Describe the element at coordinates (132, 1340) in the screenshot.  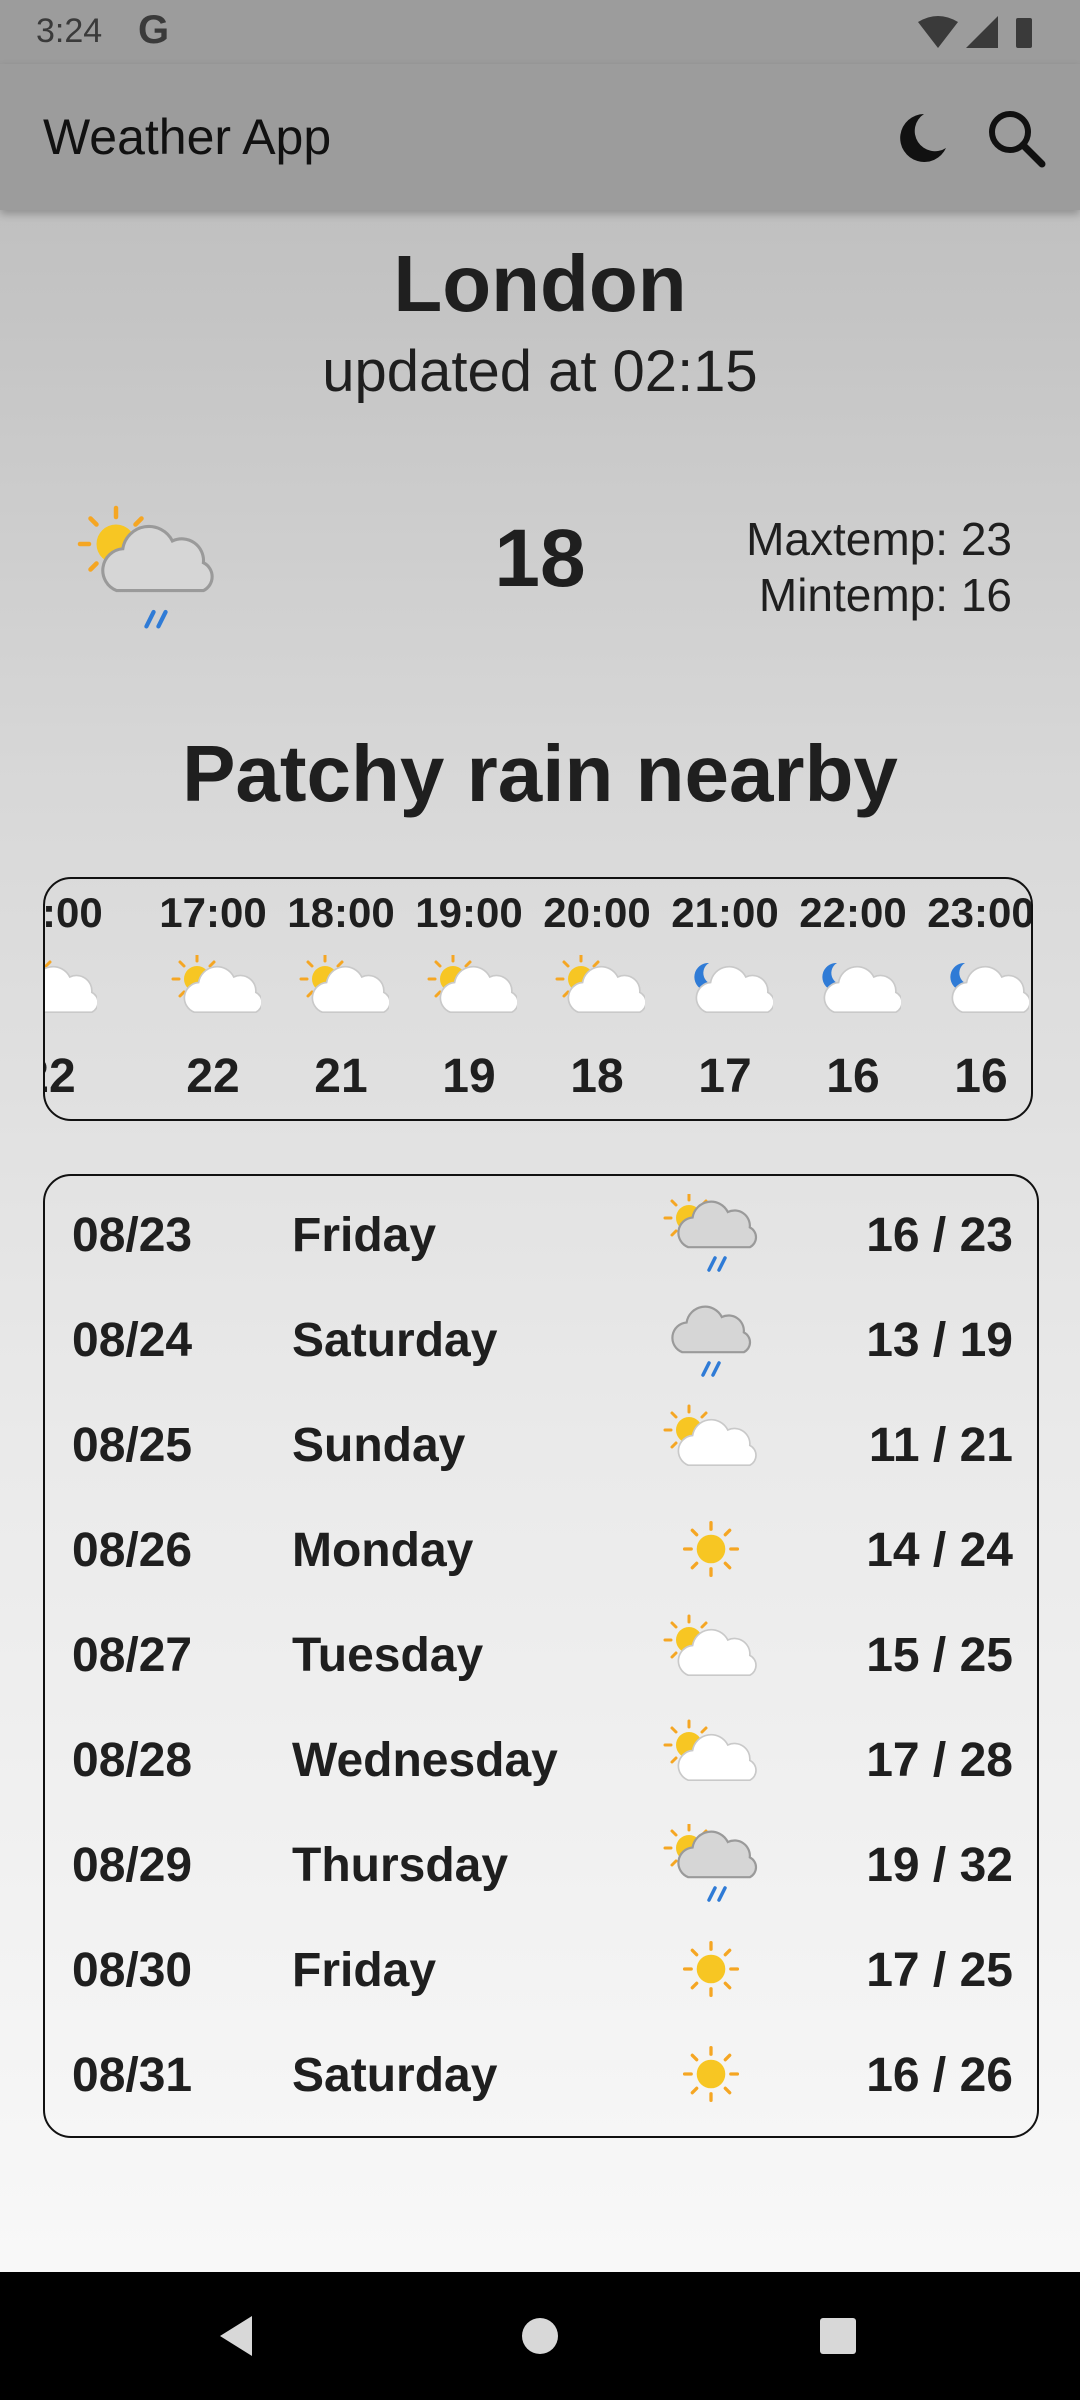
I see `day-date: 08/24` at that location.